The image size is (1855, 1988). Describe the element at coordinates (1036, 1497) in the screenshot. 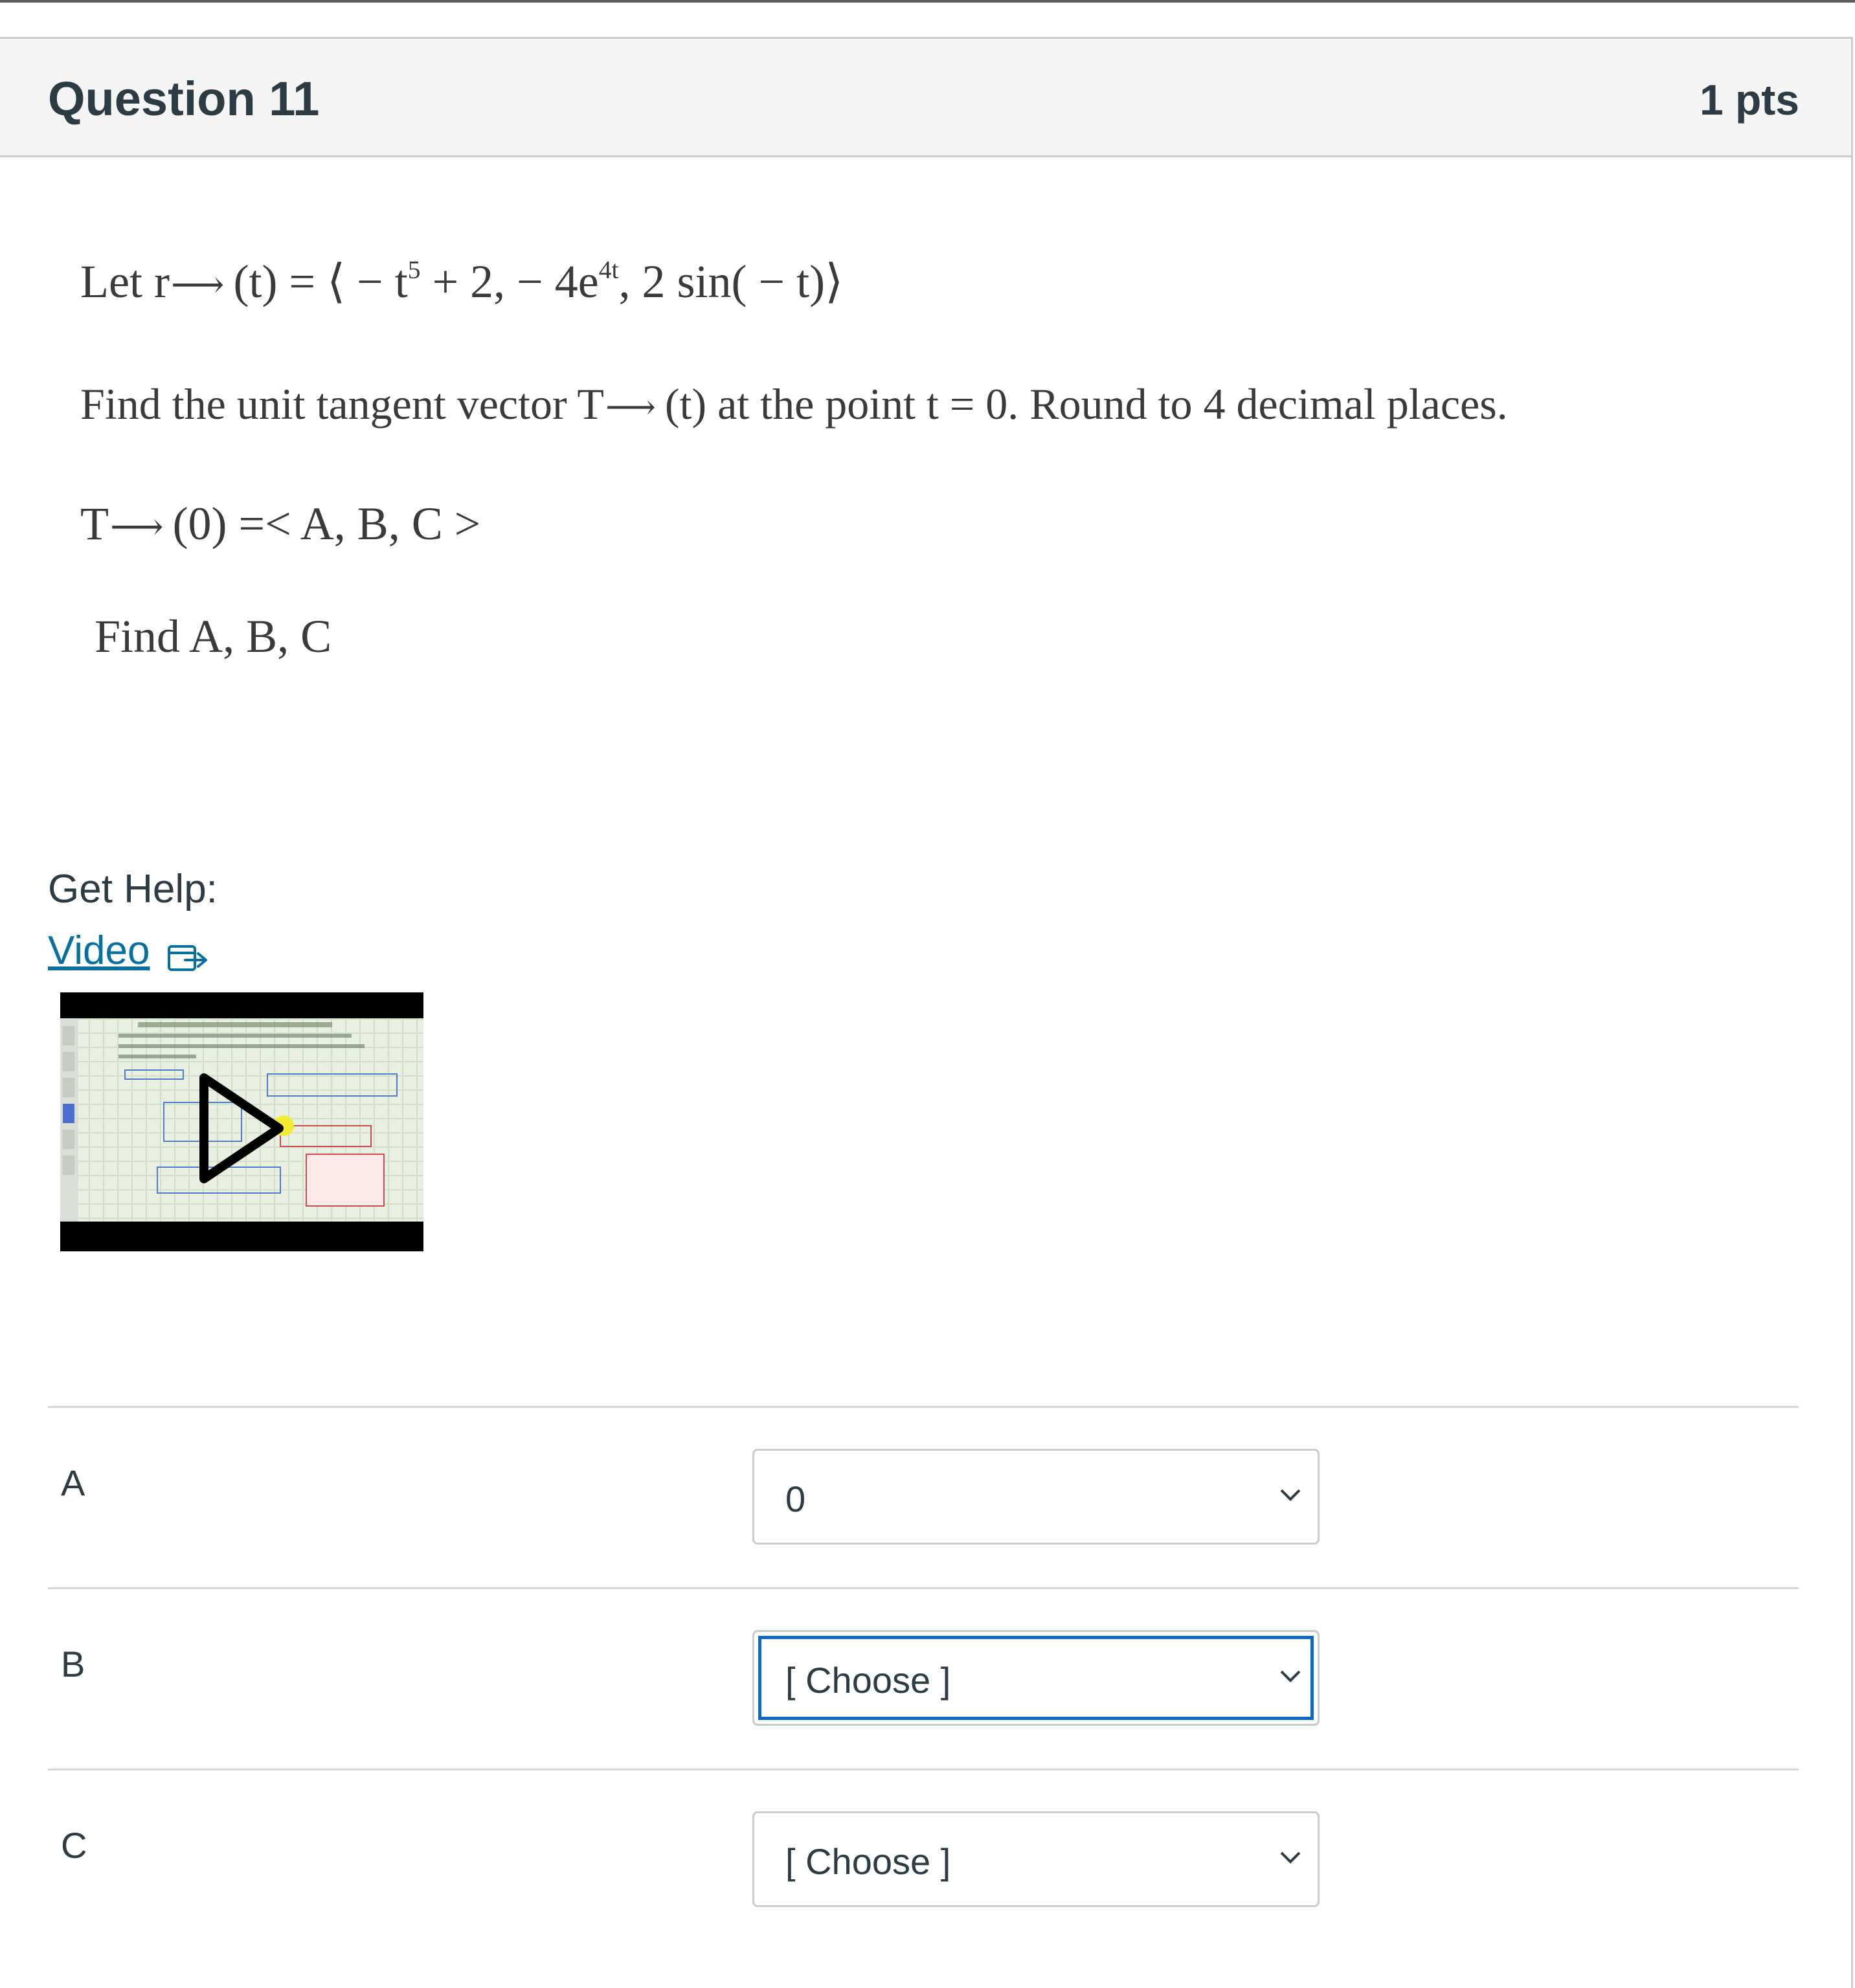

I see `answer-select-a: 0` at that location.